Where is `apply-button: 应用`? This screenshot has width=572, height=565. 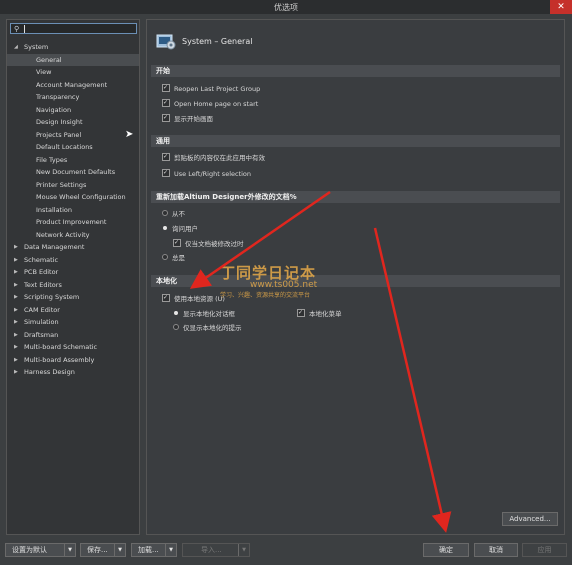 apply-button: 应用 is located at coordinates (544, 550).